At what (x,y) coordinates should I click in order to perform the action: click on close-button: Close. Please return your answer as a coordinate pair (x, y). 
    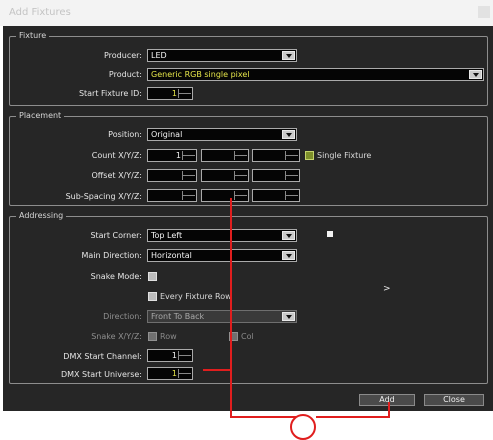
    Looking at the image, I should click on (454, 400).